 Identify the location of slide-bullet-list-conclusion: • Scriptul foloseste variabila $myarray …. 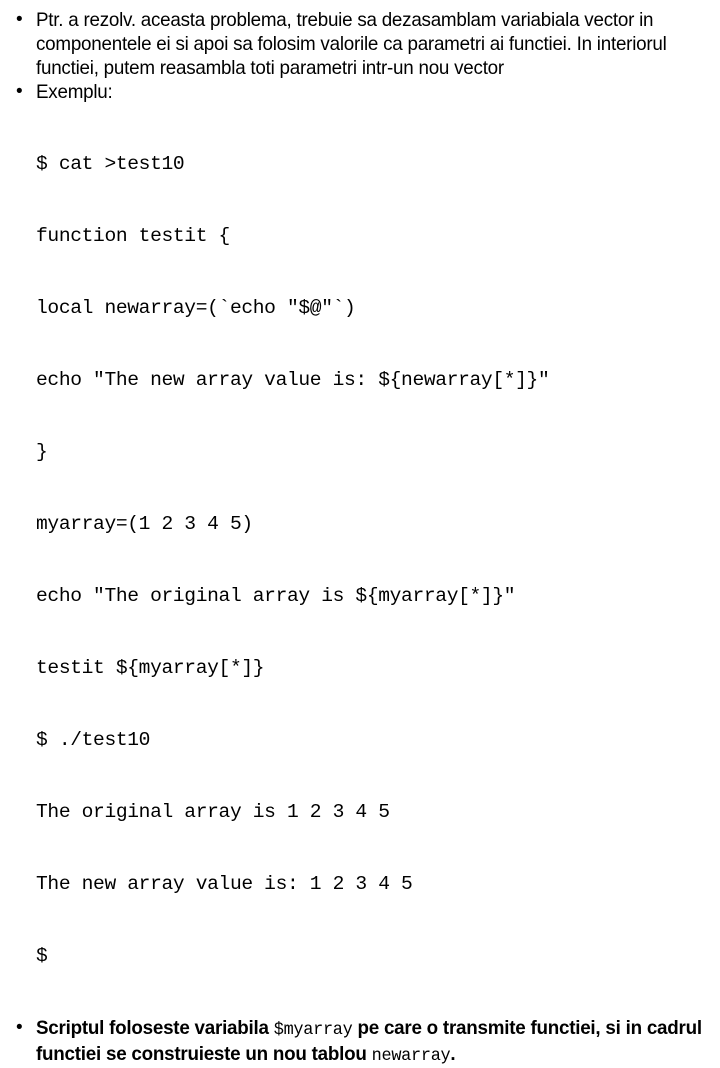
(360, 1042).